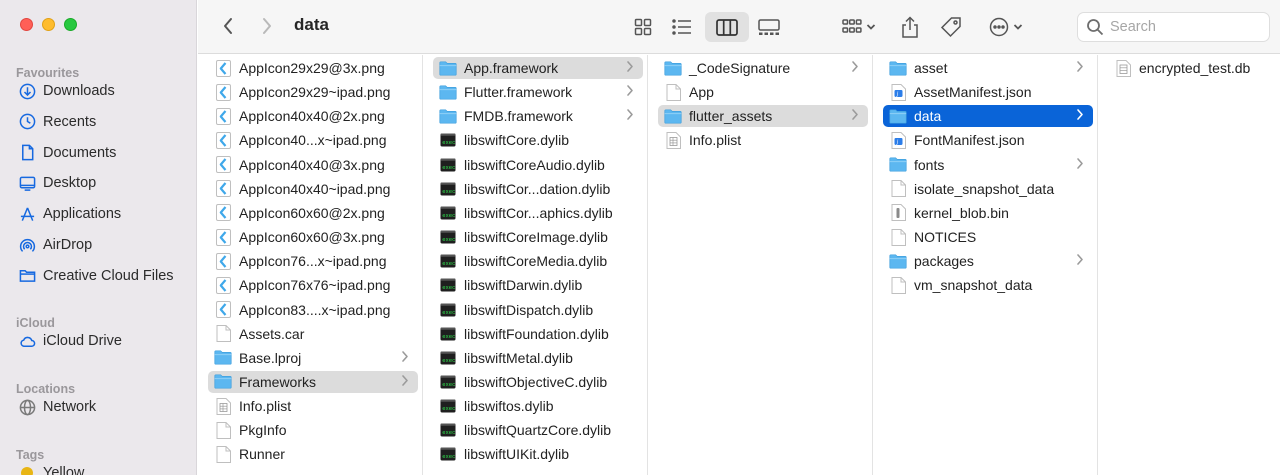 Image resolution: width=1280 pixels, height=475 pixels. I want to click on back-button, so click(228, 26).